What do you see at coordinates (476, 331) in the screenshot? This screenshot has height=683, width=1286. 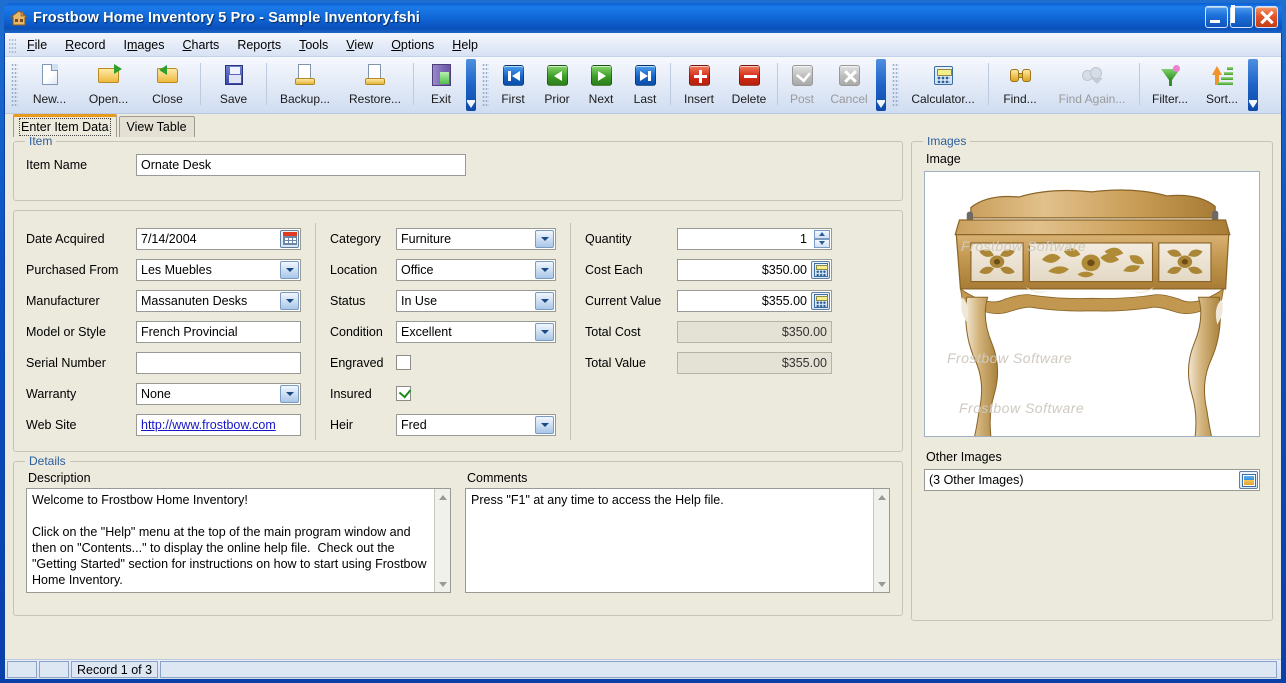 I see `condition-combo: Excellent` at bounding box center [476, 331].